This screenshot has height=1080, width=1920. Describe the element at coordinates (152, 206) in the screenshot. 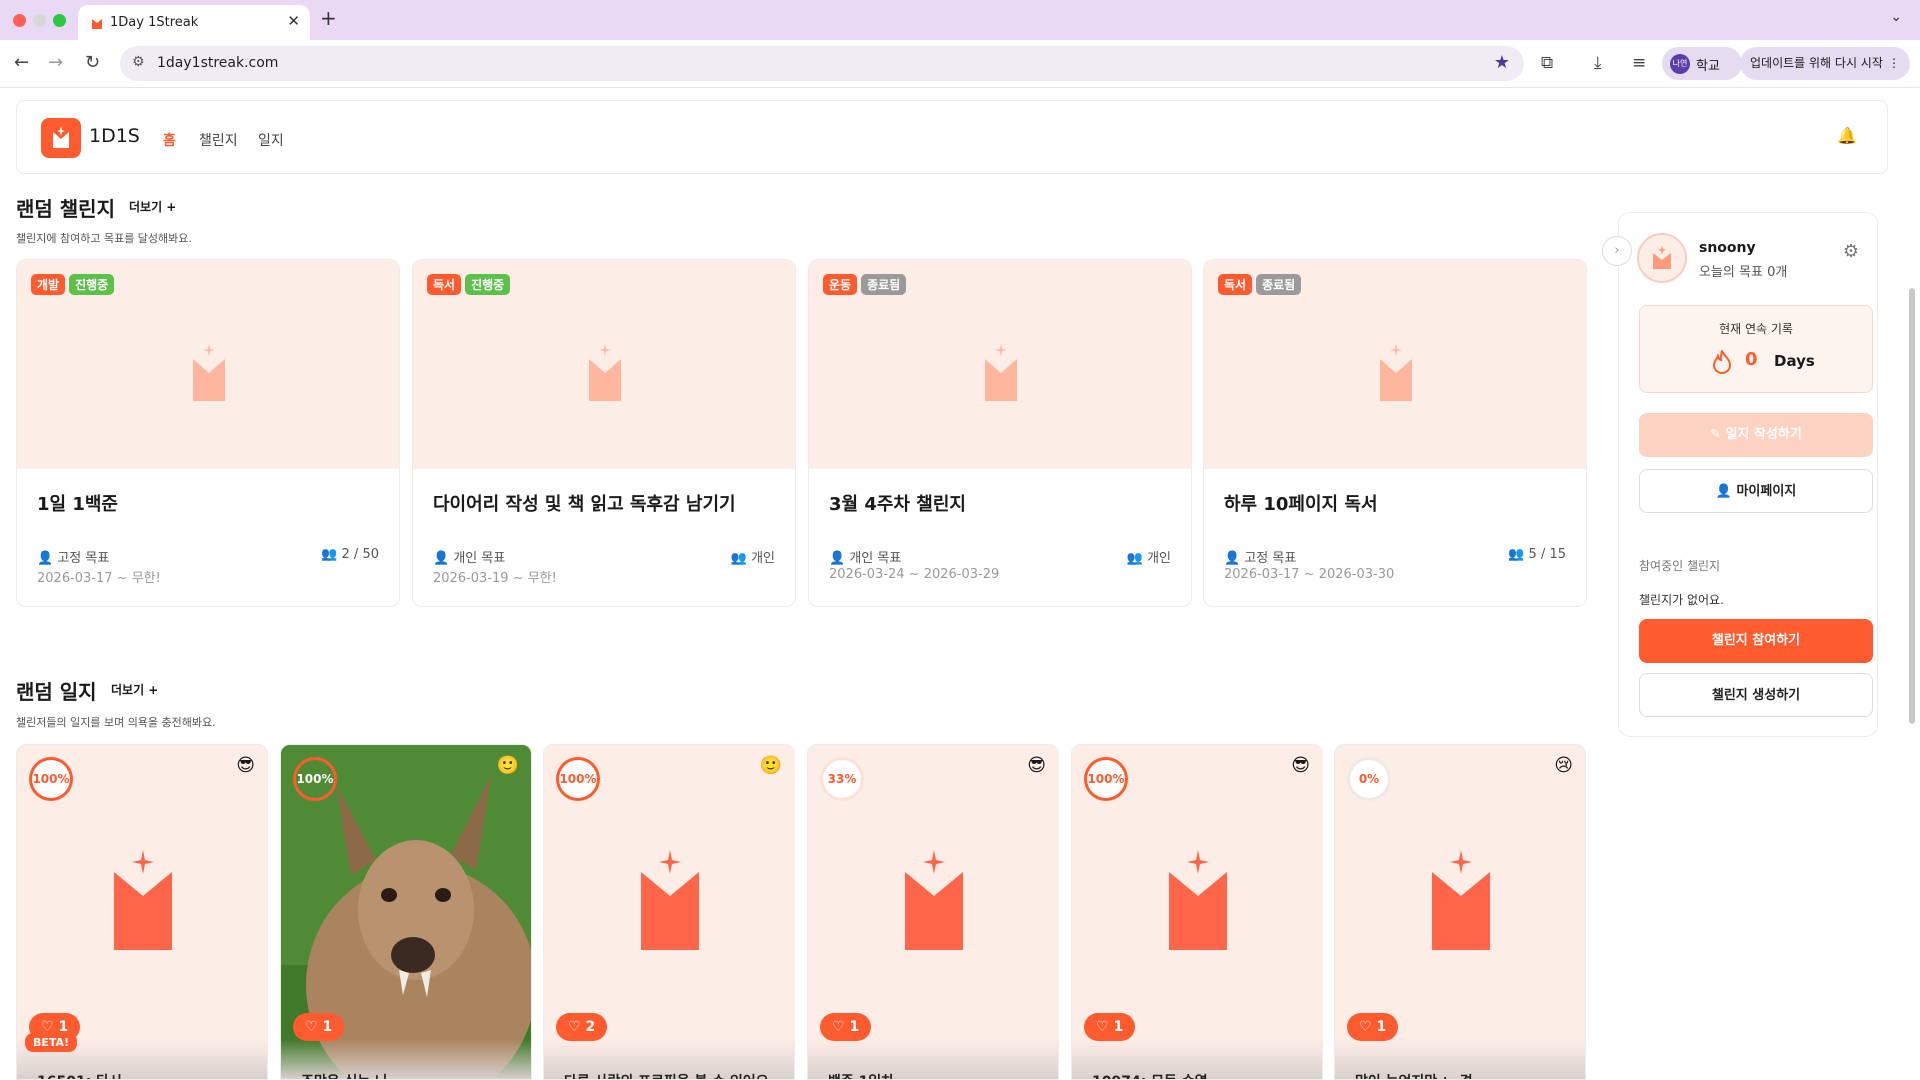

I see `challenges-more-link: 더보기 +` at that location.